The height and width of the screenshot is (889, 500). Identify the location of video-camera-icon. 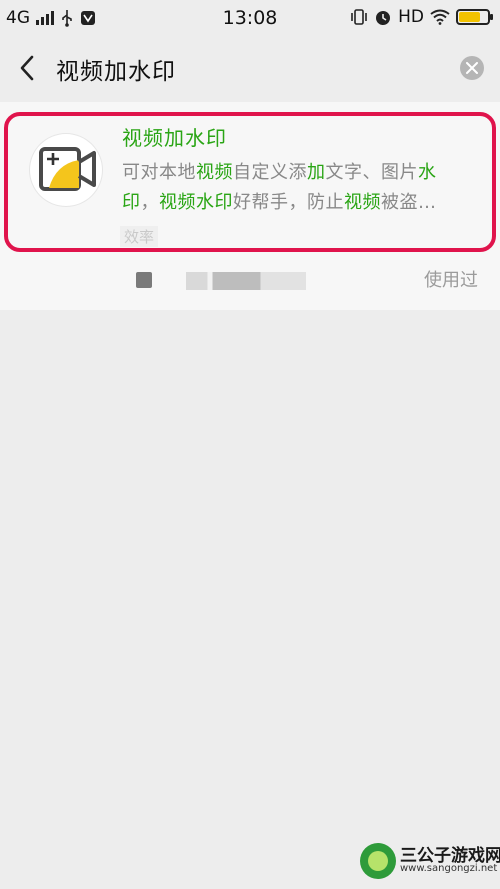
(67, 169).